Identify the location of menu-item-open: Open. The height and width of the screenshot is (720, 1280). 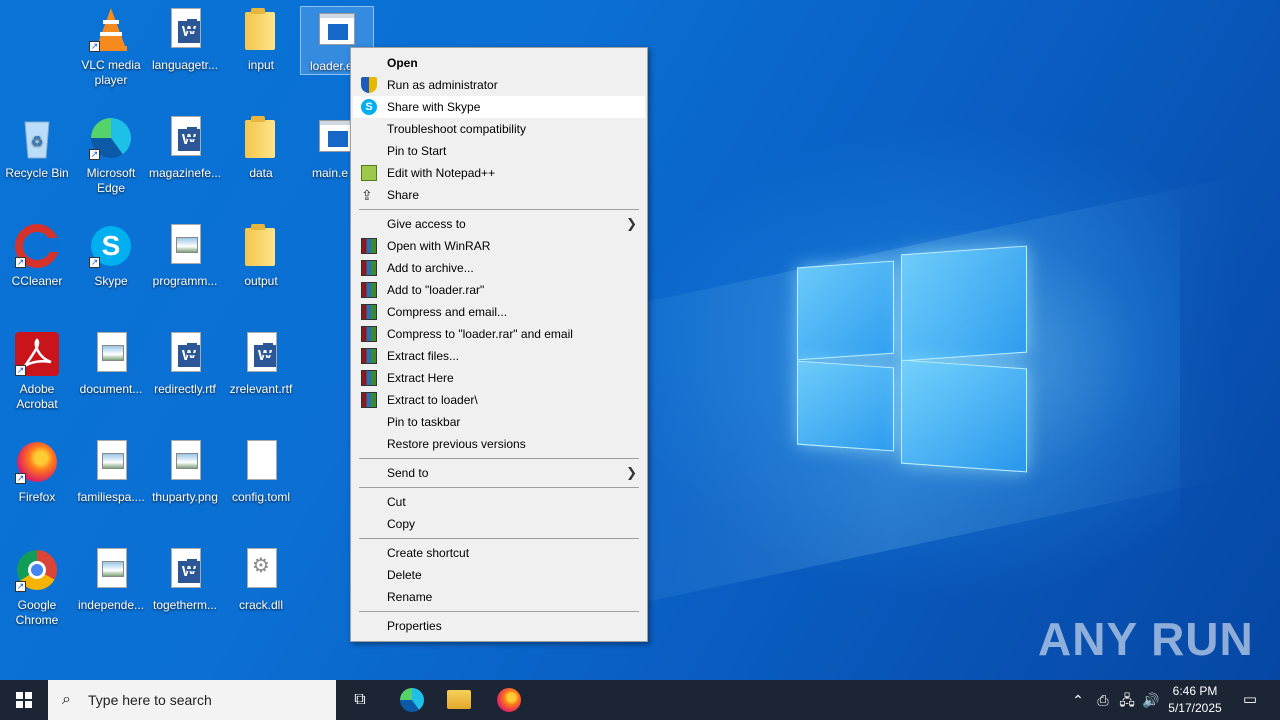
(499, 63).